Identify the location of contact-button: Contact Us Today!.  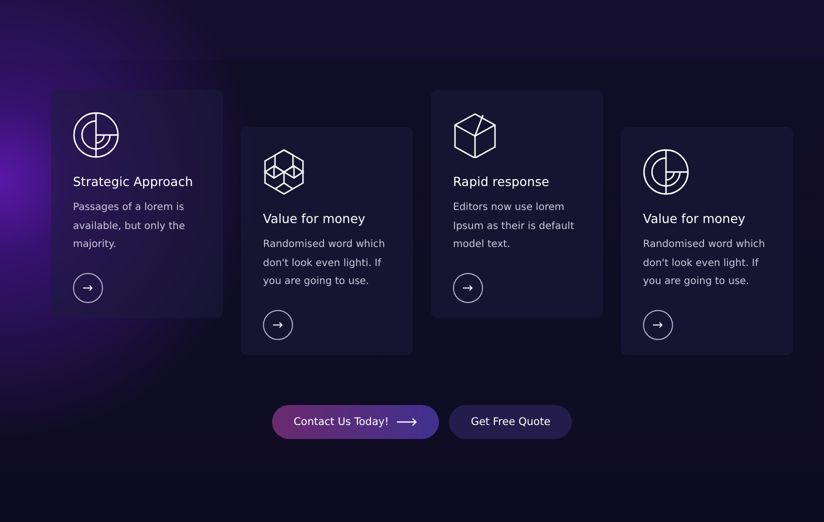
(355, 422).